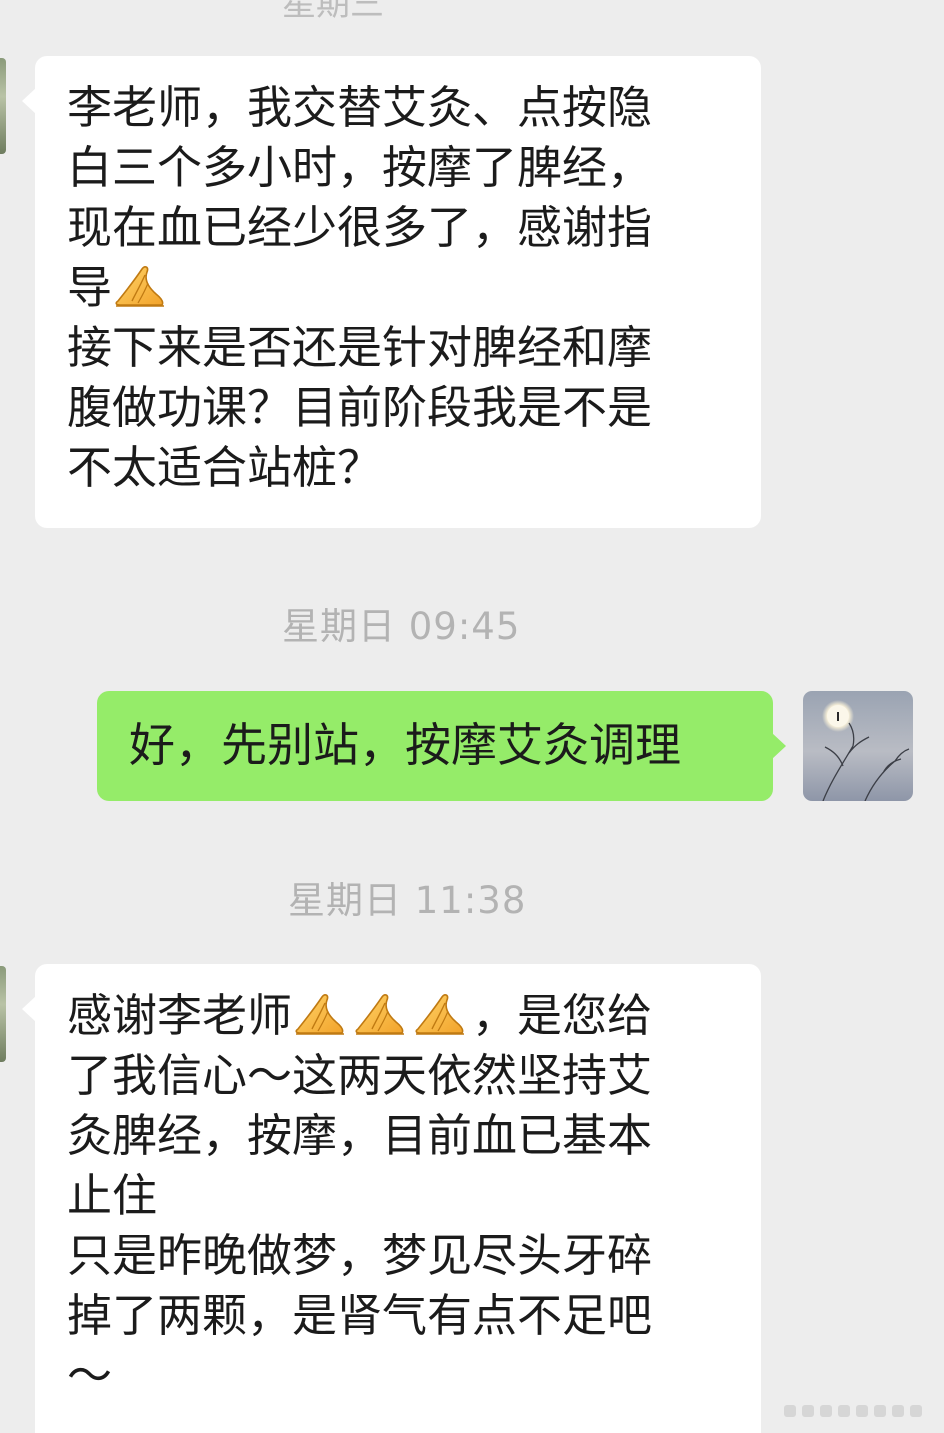 The image size is (944, 1433). I want to click on message-line-text: ，是您给, so click(562, 1015).